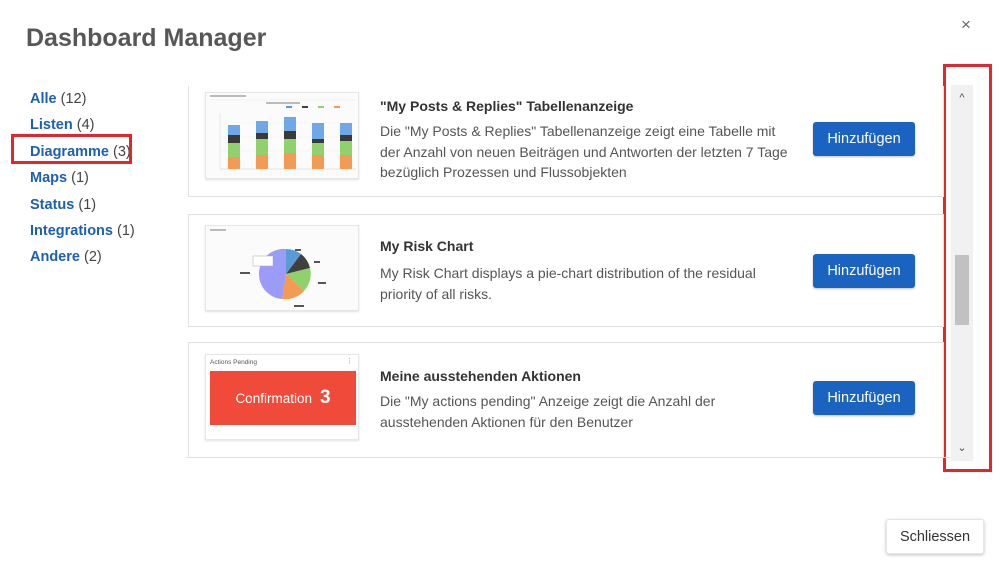 The height and width of the screenshot is (566, 1000). I want to click on pending-bar: Confirmation 3, so click(283, 398).